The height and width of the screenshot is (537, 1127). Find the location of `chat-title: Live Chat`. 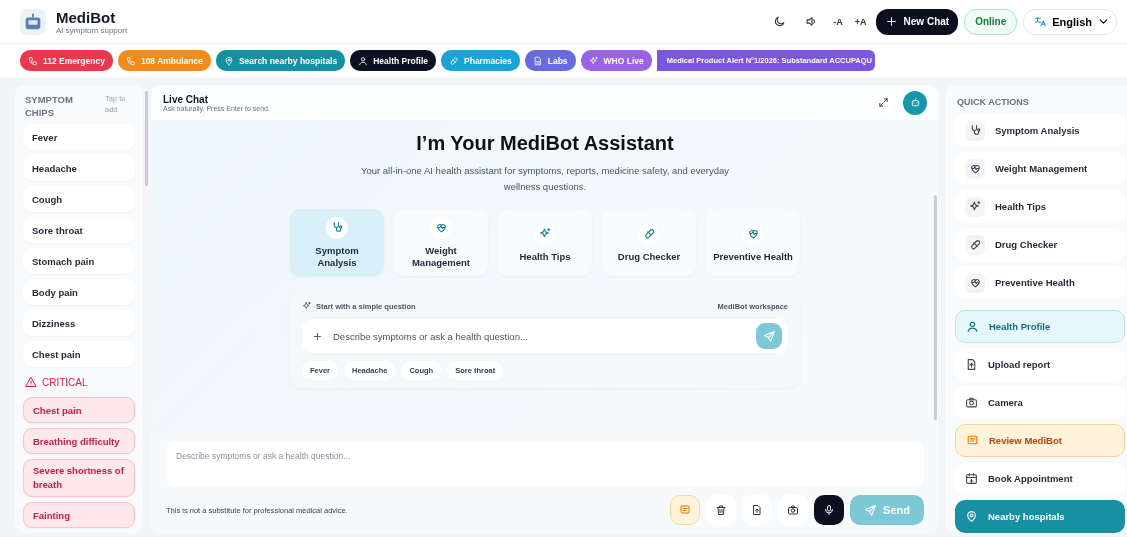

chat-title: Live Chat is located at coordinates (186, 99).